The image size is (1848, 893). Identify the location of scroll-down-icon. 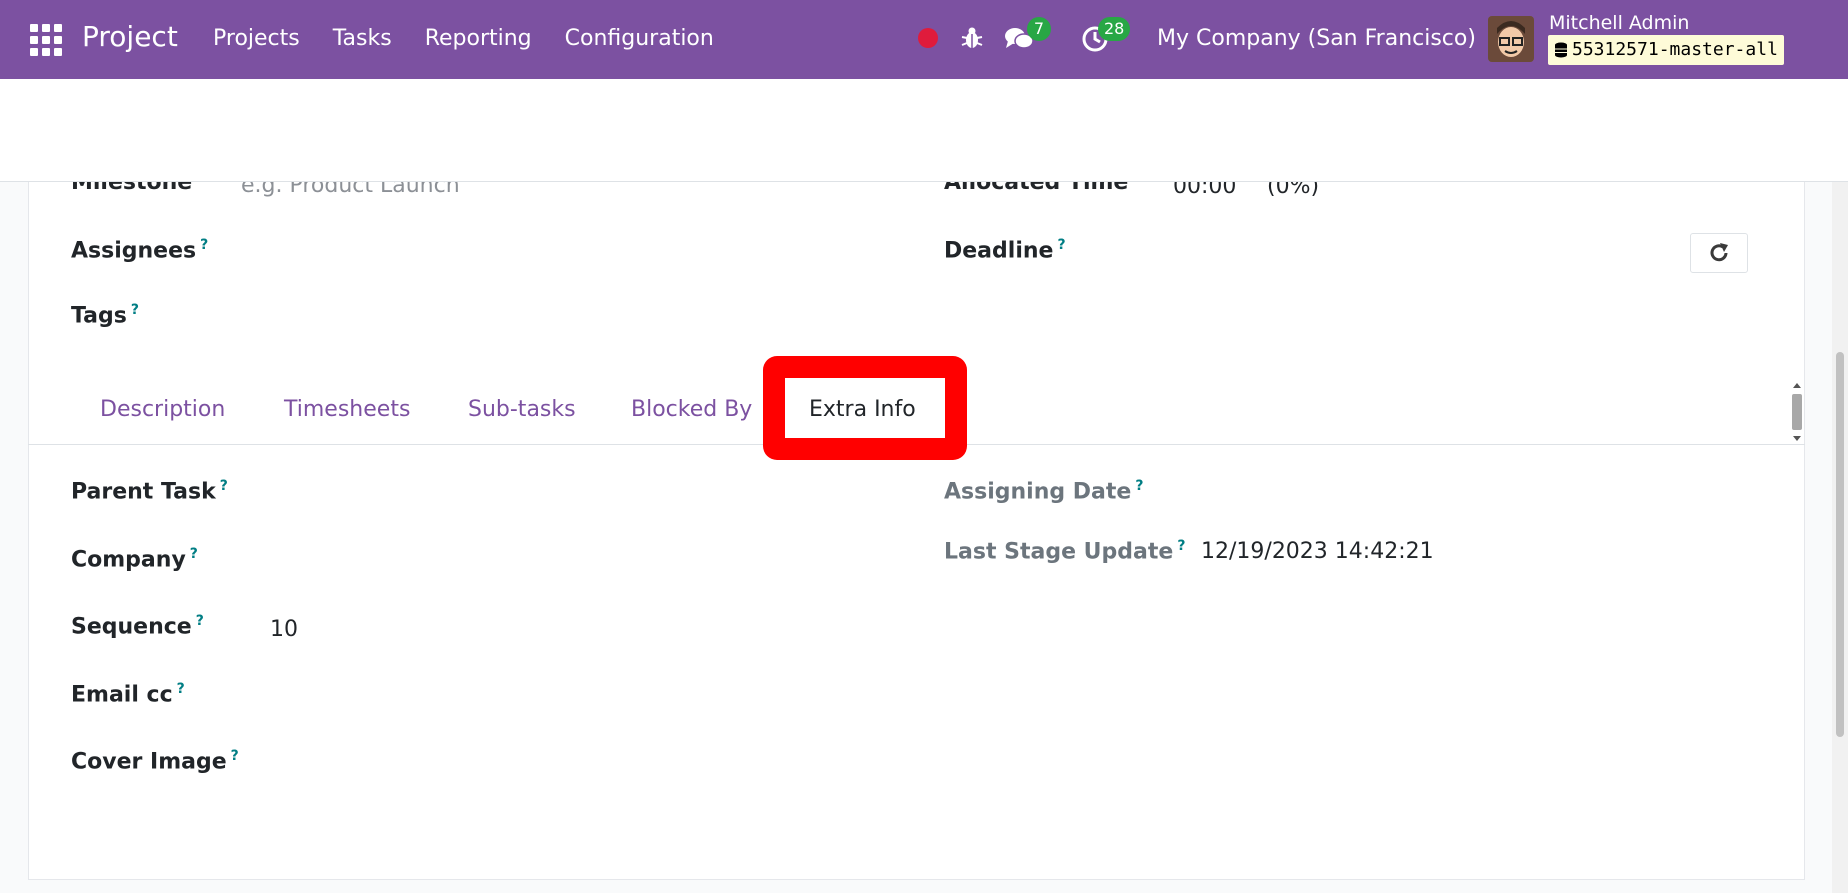
(1797, 439).